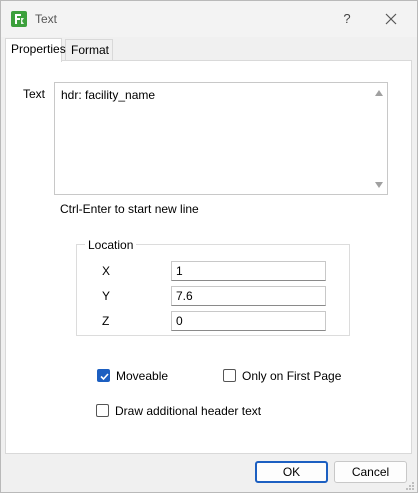 This screenshot has height=493, width=418. Describe the element at coordinates (46, 19) in the screenshot. I see `window-title: Text` at that location.